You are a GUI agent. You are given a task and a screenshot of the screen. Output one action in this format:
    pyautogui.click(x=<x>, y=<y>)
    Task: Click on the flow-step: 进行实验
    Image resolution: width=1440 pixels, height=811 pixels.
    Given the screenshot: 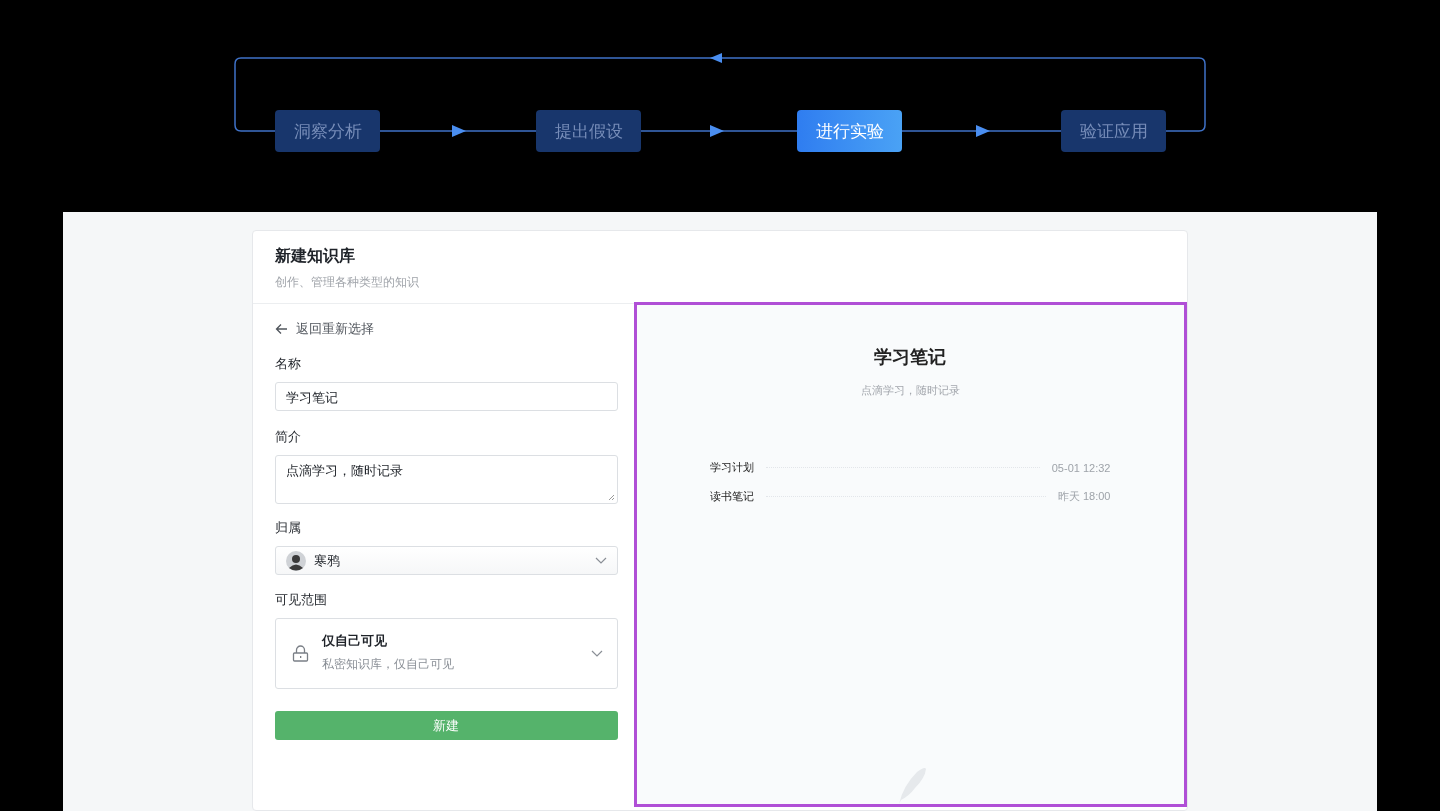 What is the action you would take?
    pyautogui.click(x=849, y=131)
    